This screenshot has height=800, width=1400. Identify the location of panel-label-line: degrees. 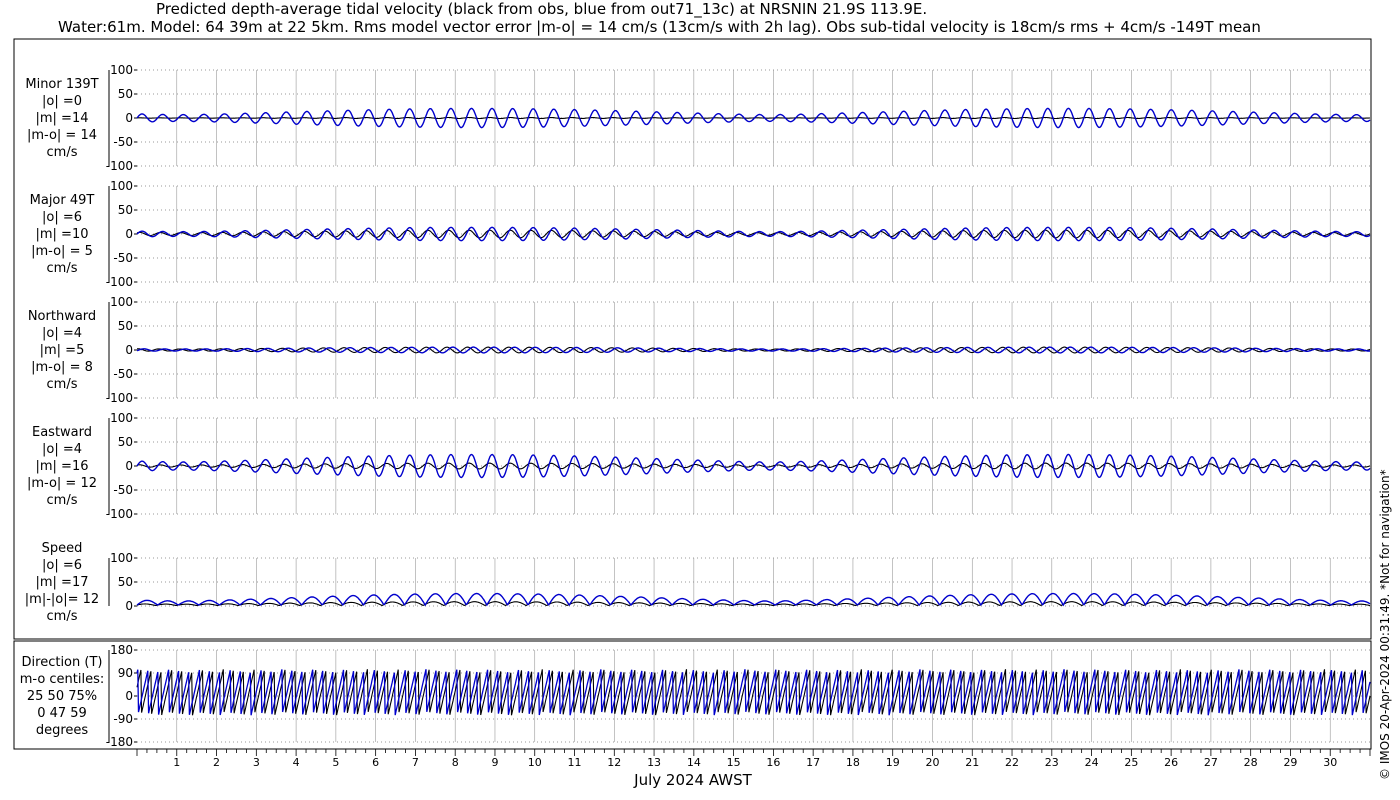
(62, 730).